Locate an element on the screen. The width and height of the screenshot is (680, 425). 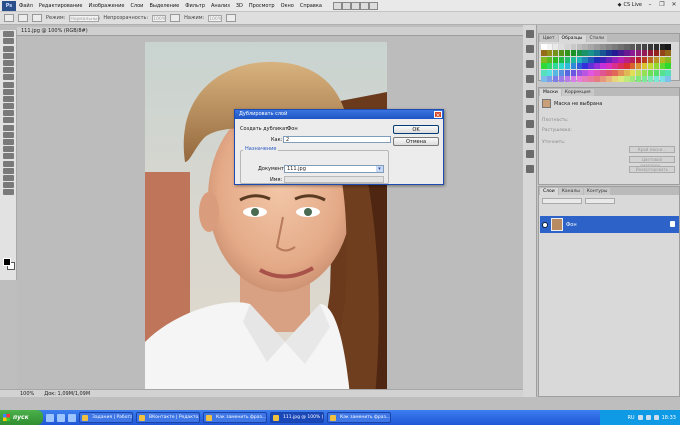
clone-source-panel-icon is located at coordinates (529, 139).